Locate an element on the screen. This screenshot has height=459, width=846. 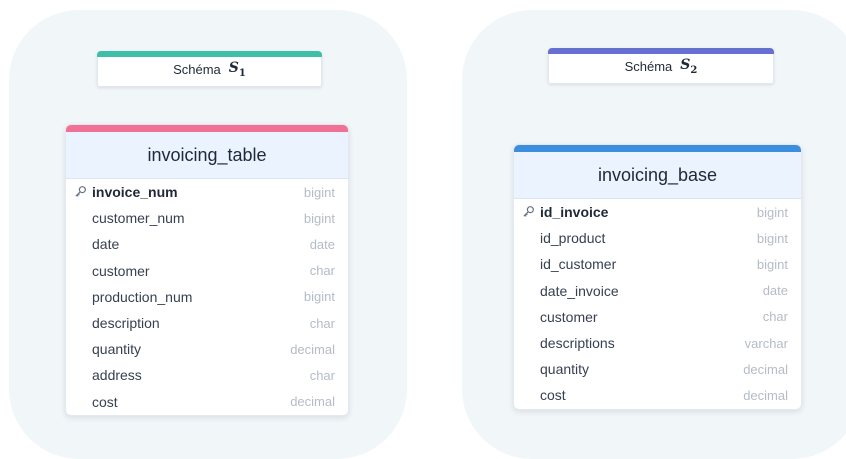
table-row: date_invoice date is located at coordinates (657, 291).